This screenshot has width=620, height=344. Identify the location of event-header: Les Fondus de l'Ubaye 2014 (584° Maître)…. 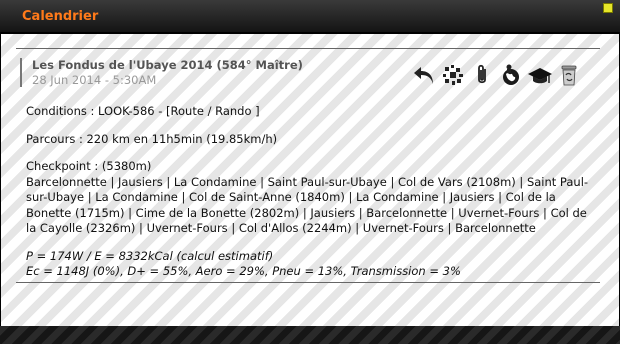
(161, 72).